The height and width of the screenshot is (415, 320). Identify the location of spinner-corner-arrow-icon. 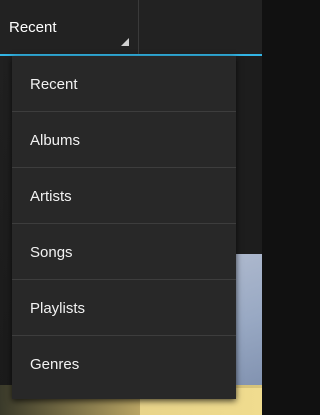
(125, 42).